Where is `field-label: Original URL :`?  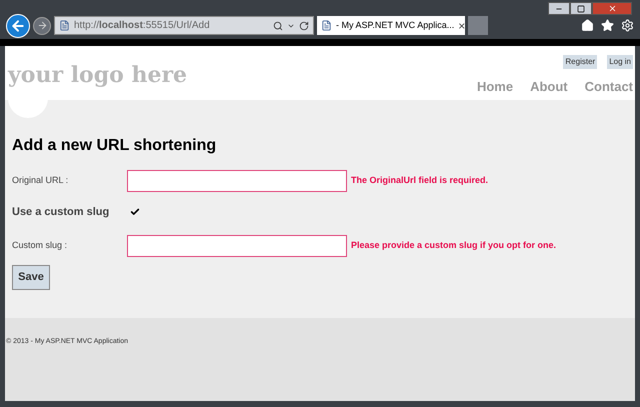
field-label: Original URL : is located at coordinates (41, 181).